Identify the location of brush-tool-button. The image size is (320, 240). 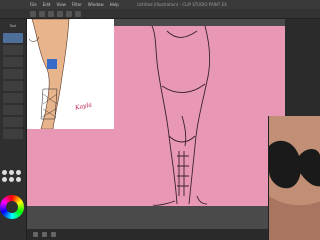
(13, 50).